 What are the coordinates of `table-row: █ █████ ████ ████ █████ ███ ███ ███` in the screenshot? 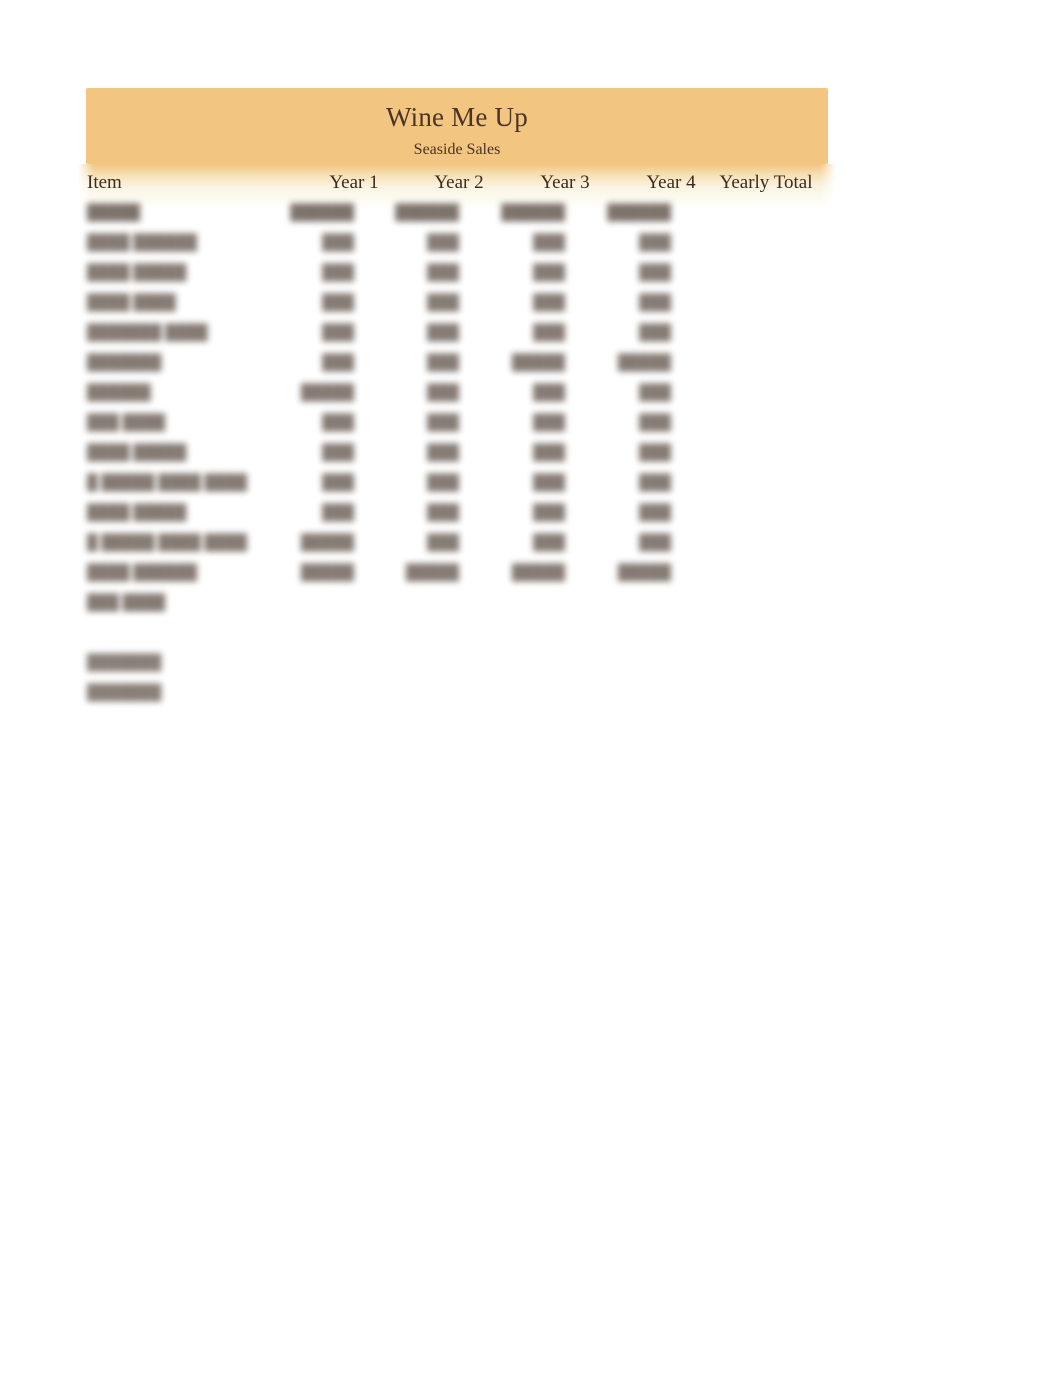 It's located at (464, 549).